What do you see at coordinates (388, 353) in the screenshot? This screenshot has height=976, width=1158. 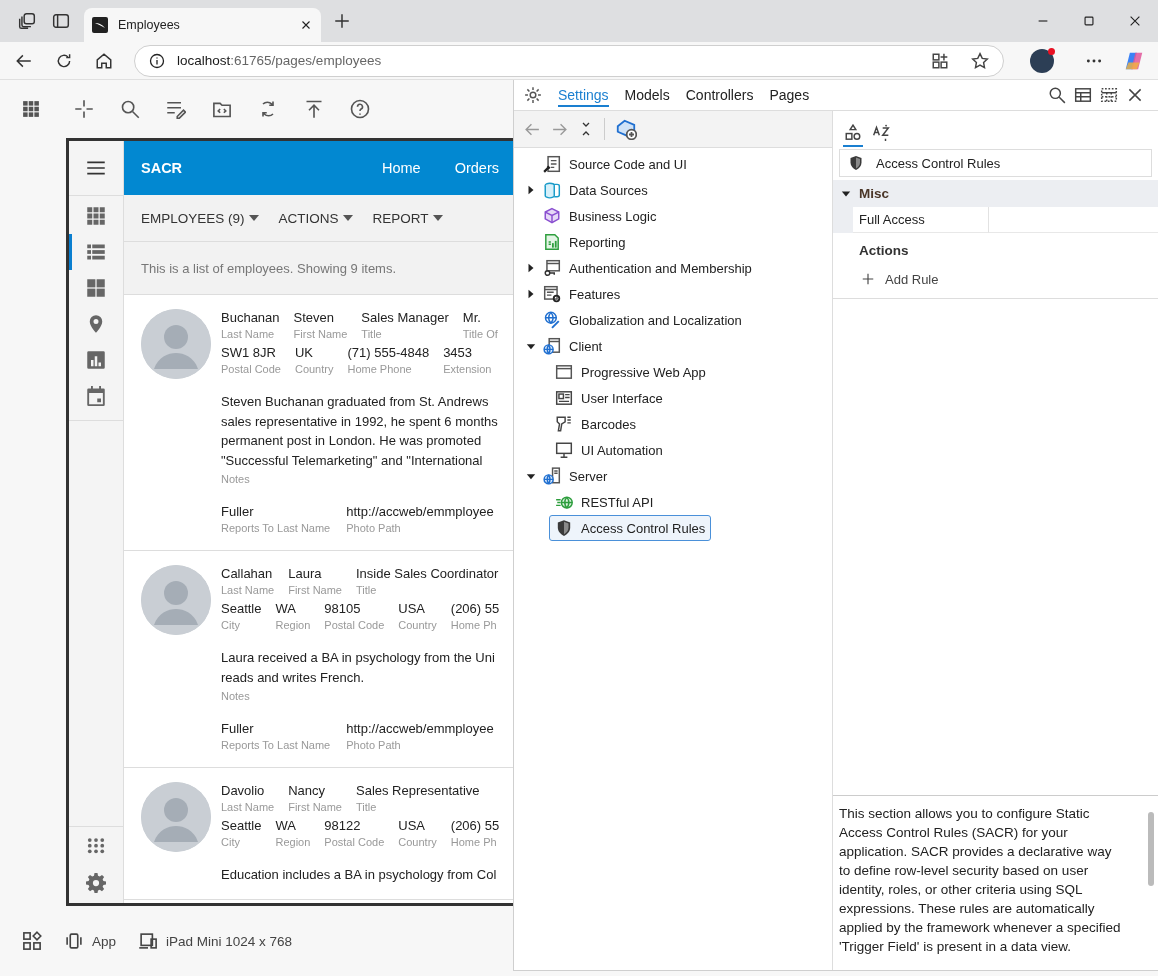 I see `field-value: (71) 555-4848` at bounding box center [388, 353].